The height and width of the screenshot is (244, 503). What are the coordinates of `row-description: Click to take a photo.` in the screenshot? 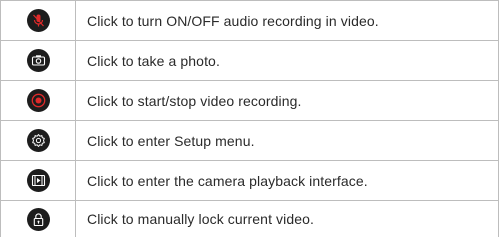 It's located at (287, 60).